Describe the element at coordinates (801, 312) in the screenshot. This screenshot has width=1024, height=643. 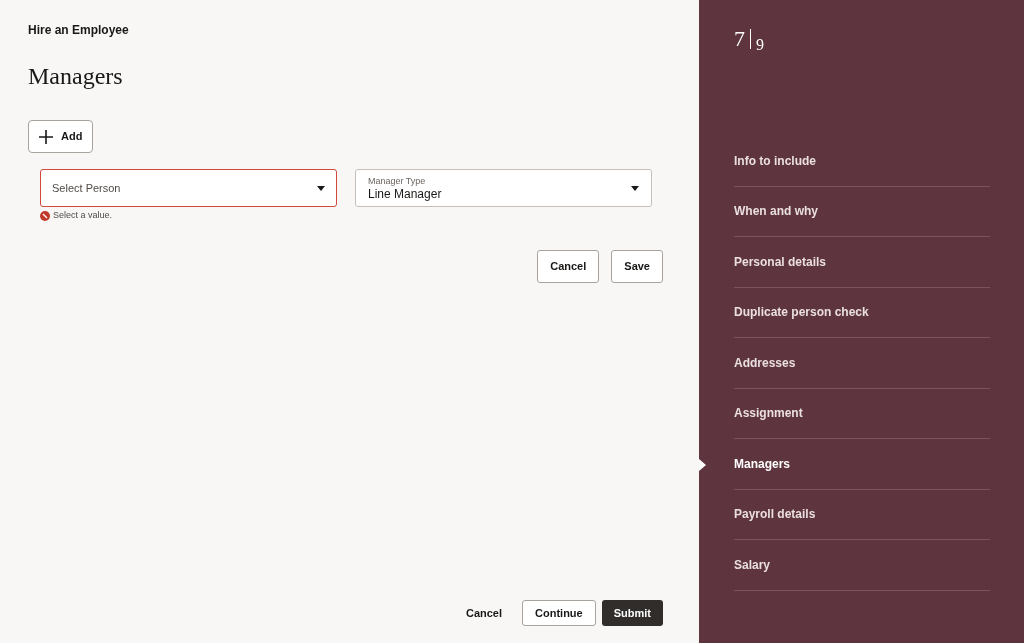
I see `step-item: Duplicate person check` at that location.